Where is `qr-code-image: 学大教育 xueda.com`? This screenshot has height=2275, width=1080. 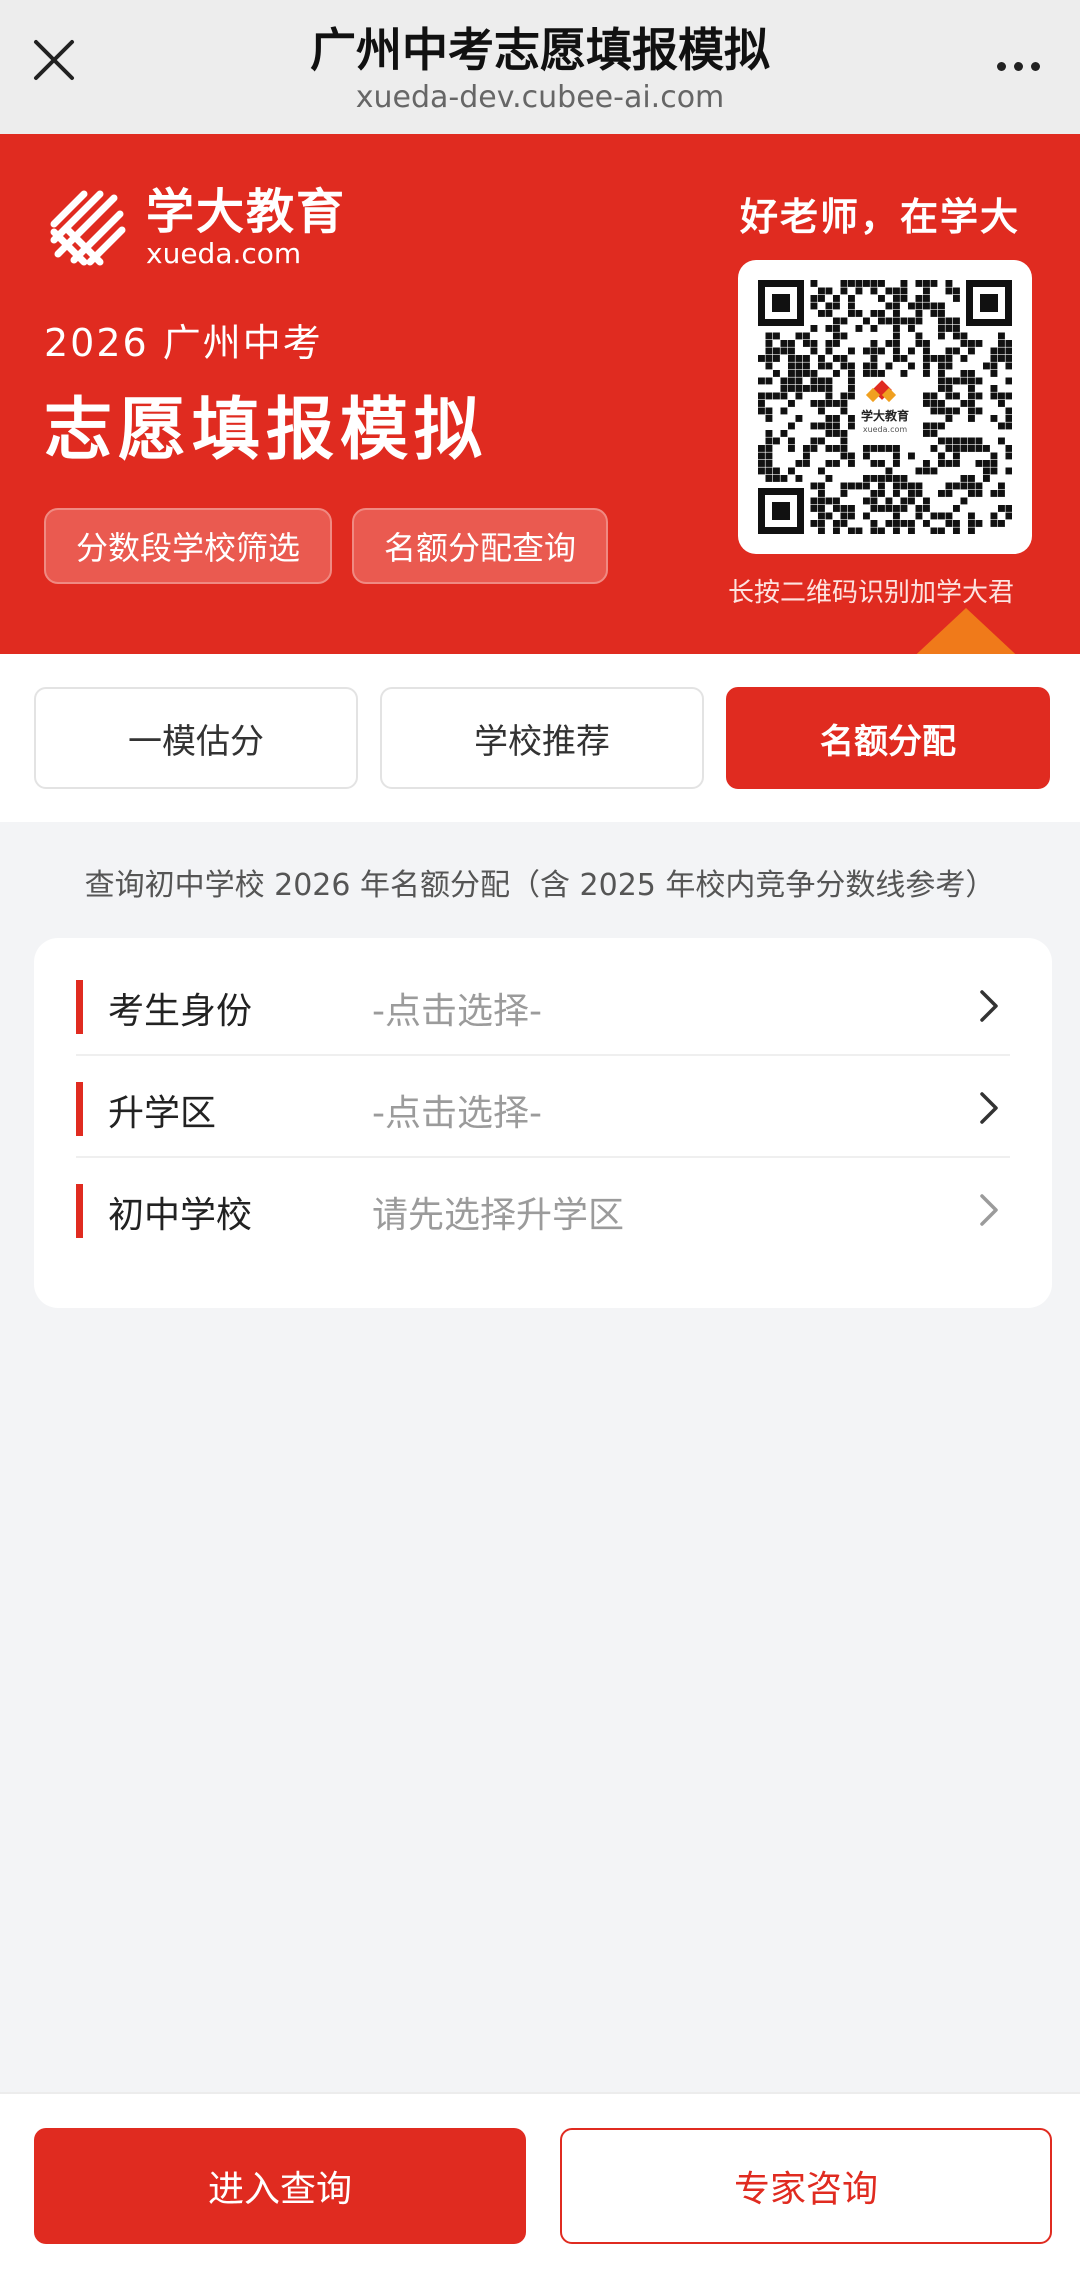
qr-code-image: 学大教育 xueda.com is located at coordinates (885, 407).